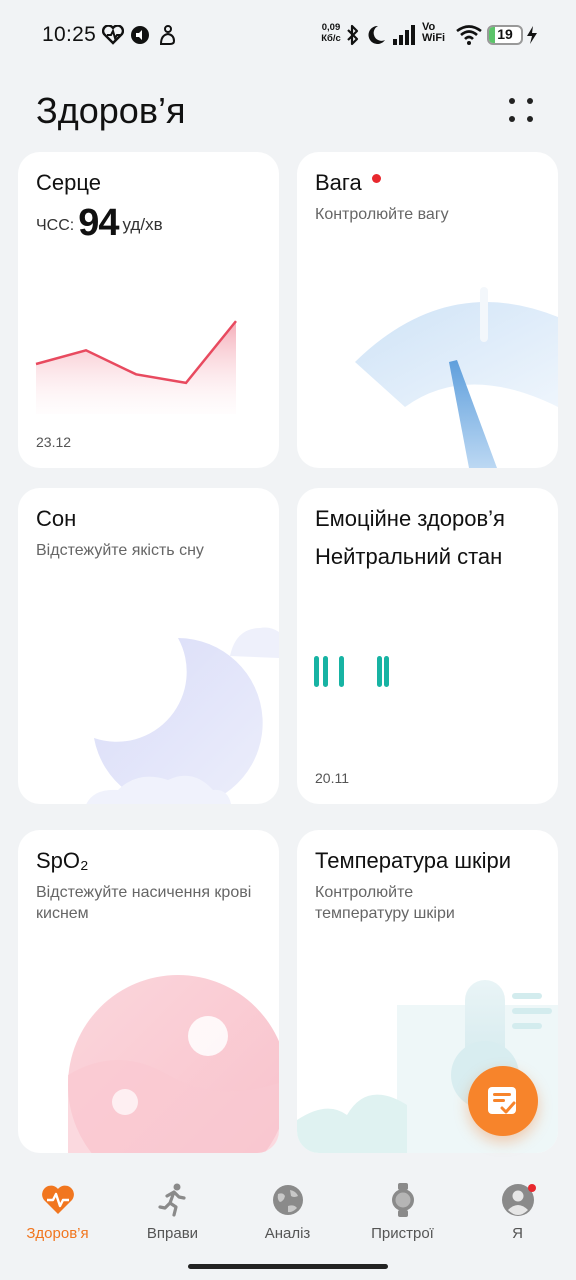 The height and width of the screenshot is (1280, 576). What do you see at coordinates (385, 903) in the screenshot?
I see `skin-temperature-card-subtitle: Контролюйте температуру шкіри` at bounding box center [385, 903].